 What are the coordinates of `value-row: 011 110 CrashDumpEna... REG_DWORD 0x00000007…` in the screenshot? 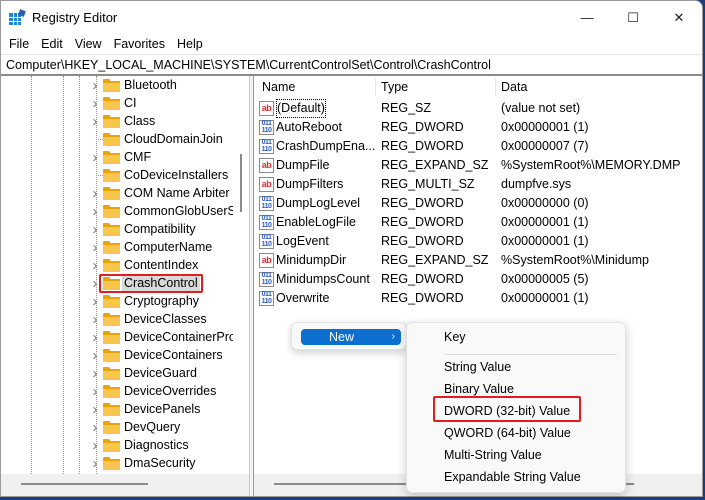 It's located at (478, 146).